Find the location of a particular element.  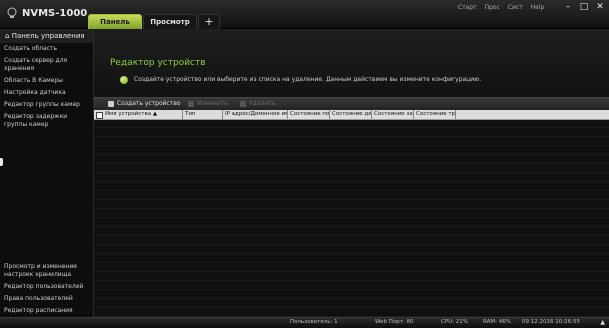

delete-device-button: Удалить is located at coordinates (257, 104).